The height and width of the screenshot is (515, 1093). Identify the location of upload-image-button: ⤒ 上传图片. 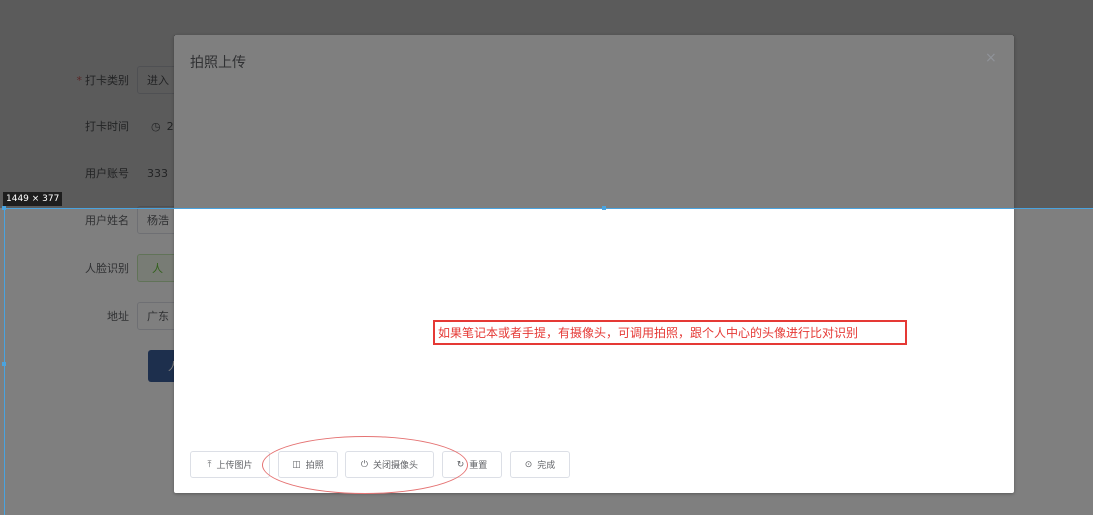
(230, 464).